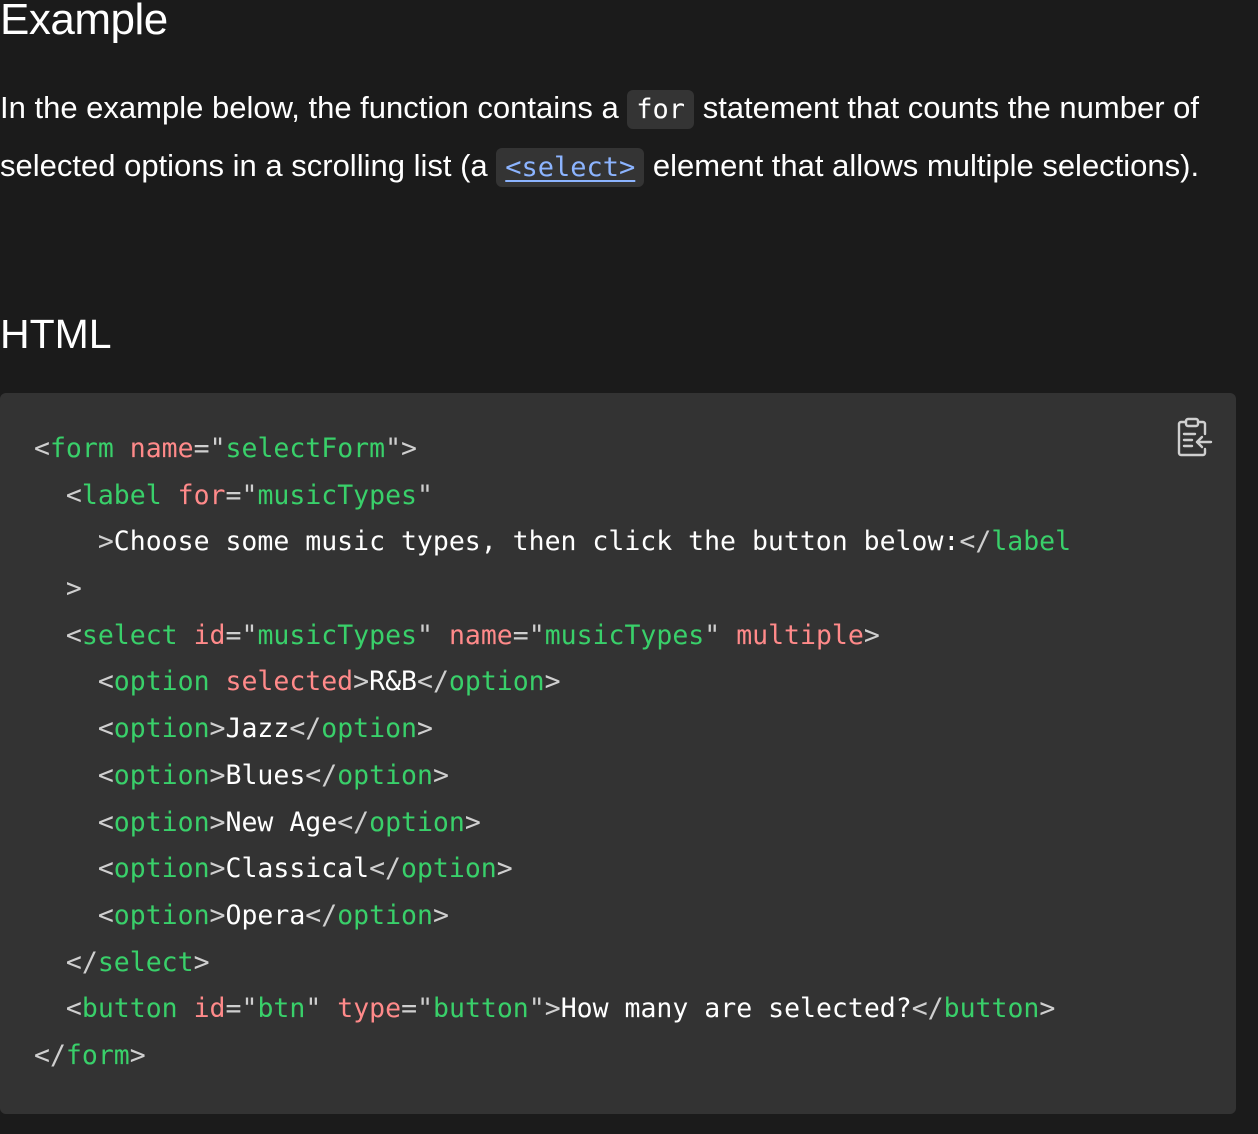 Image resolution: width=1258 pixels, height=1134 pixels. Describe the element at coordinates (1194, 437) in the screenshot. I see `copy-code-button` at that location.